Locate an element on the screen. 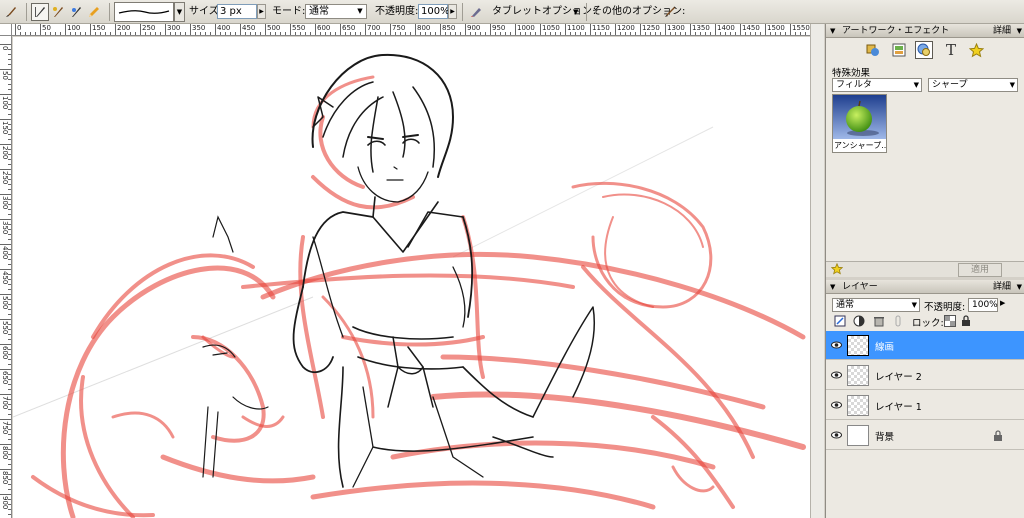 This screenshot has width=1024, height=518. layer-row-layer-1: レイヤー 1 is located at coordinates (925, 405).